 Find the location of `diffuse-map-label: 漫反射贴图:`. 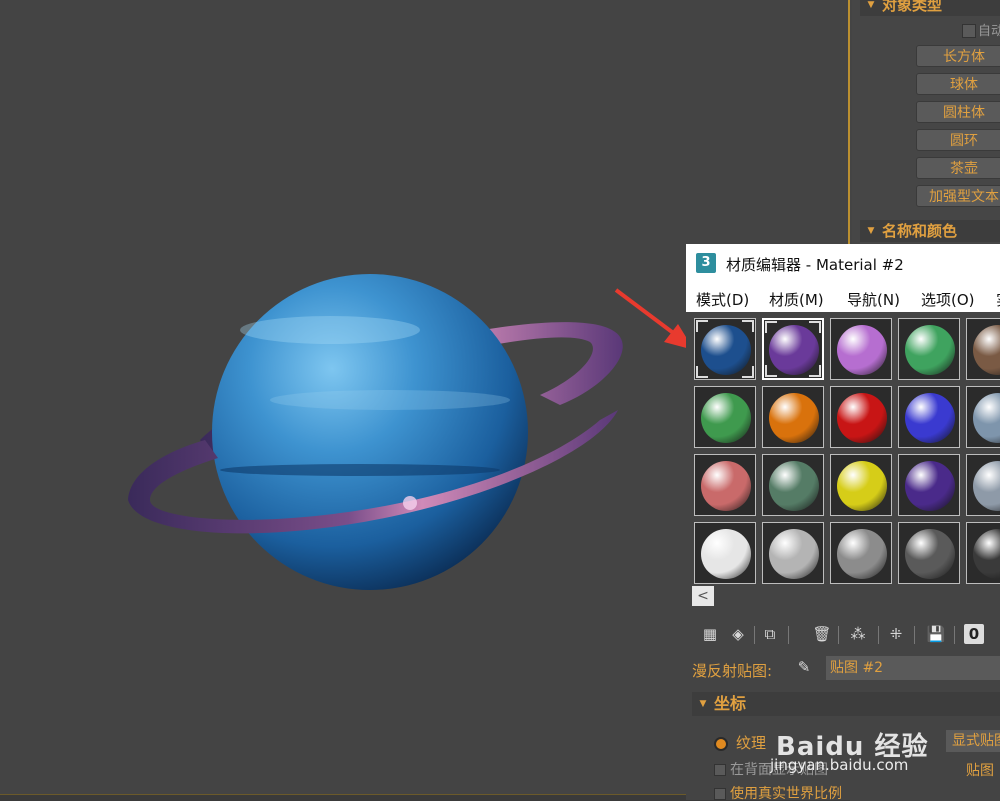

diffuse-map-label: 漫反射贴图: is located at coordinates (732, 671).